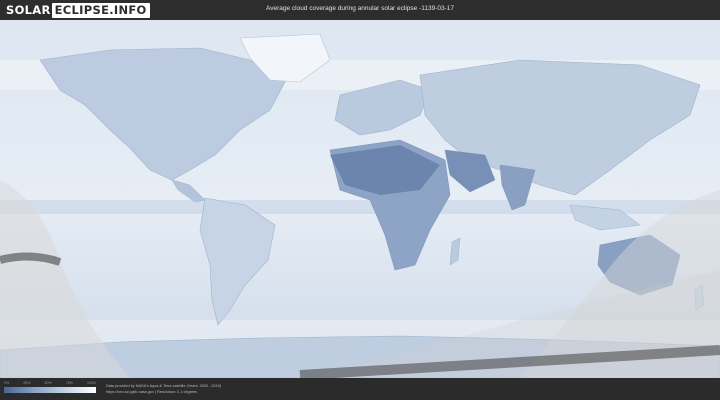 The width and height of the screenshot is (720, 400). Describe the element at coordinates (50, 390) in the screenshot. I see `legend-color-bar` at that location.